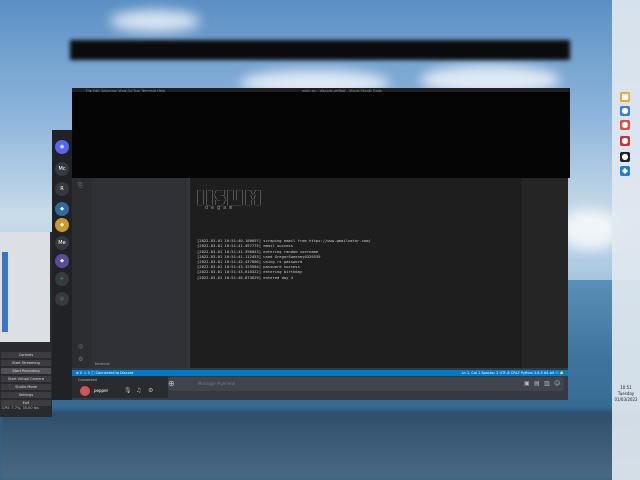 The image size is (640, 480). What do you see at coordinates (80, 186) in the screenshot?
I see `explorer-icon: ⎘` at bounding box center [80, 186].